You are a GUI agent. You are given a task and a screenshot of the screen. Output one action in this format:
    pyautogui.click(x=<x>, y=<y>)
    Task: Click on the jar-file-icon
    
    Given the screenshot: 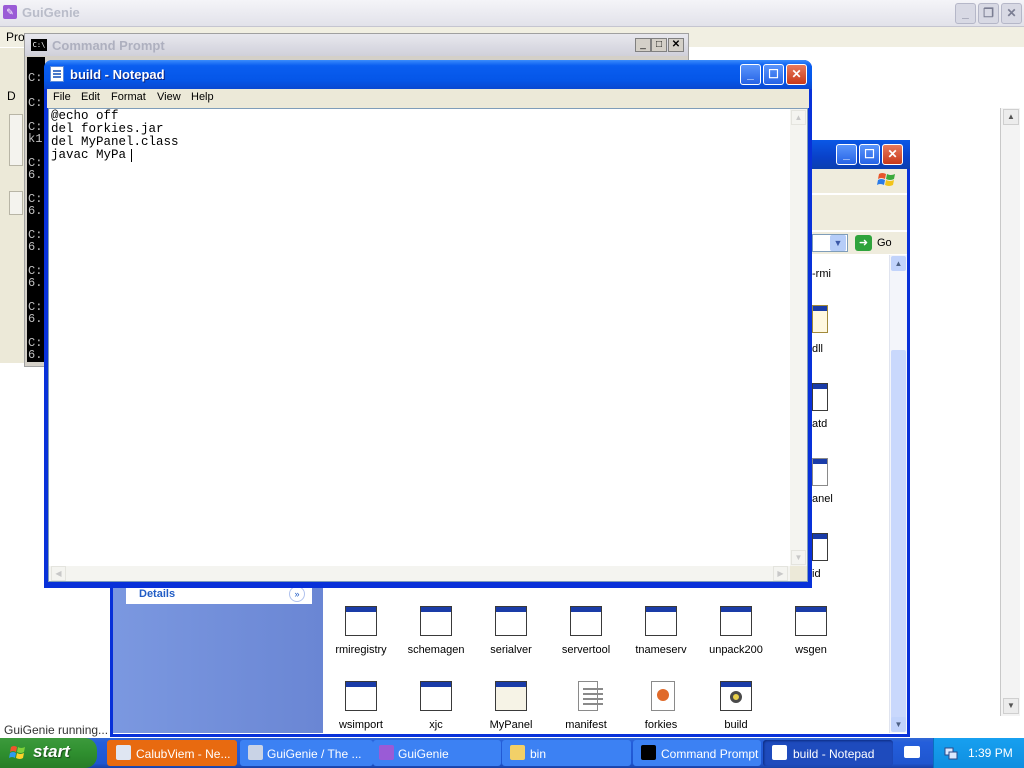 What is the action you would take?
    pyautogui.click(x=663, y=696)
    